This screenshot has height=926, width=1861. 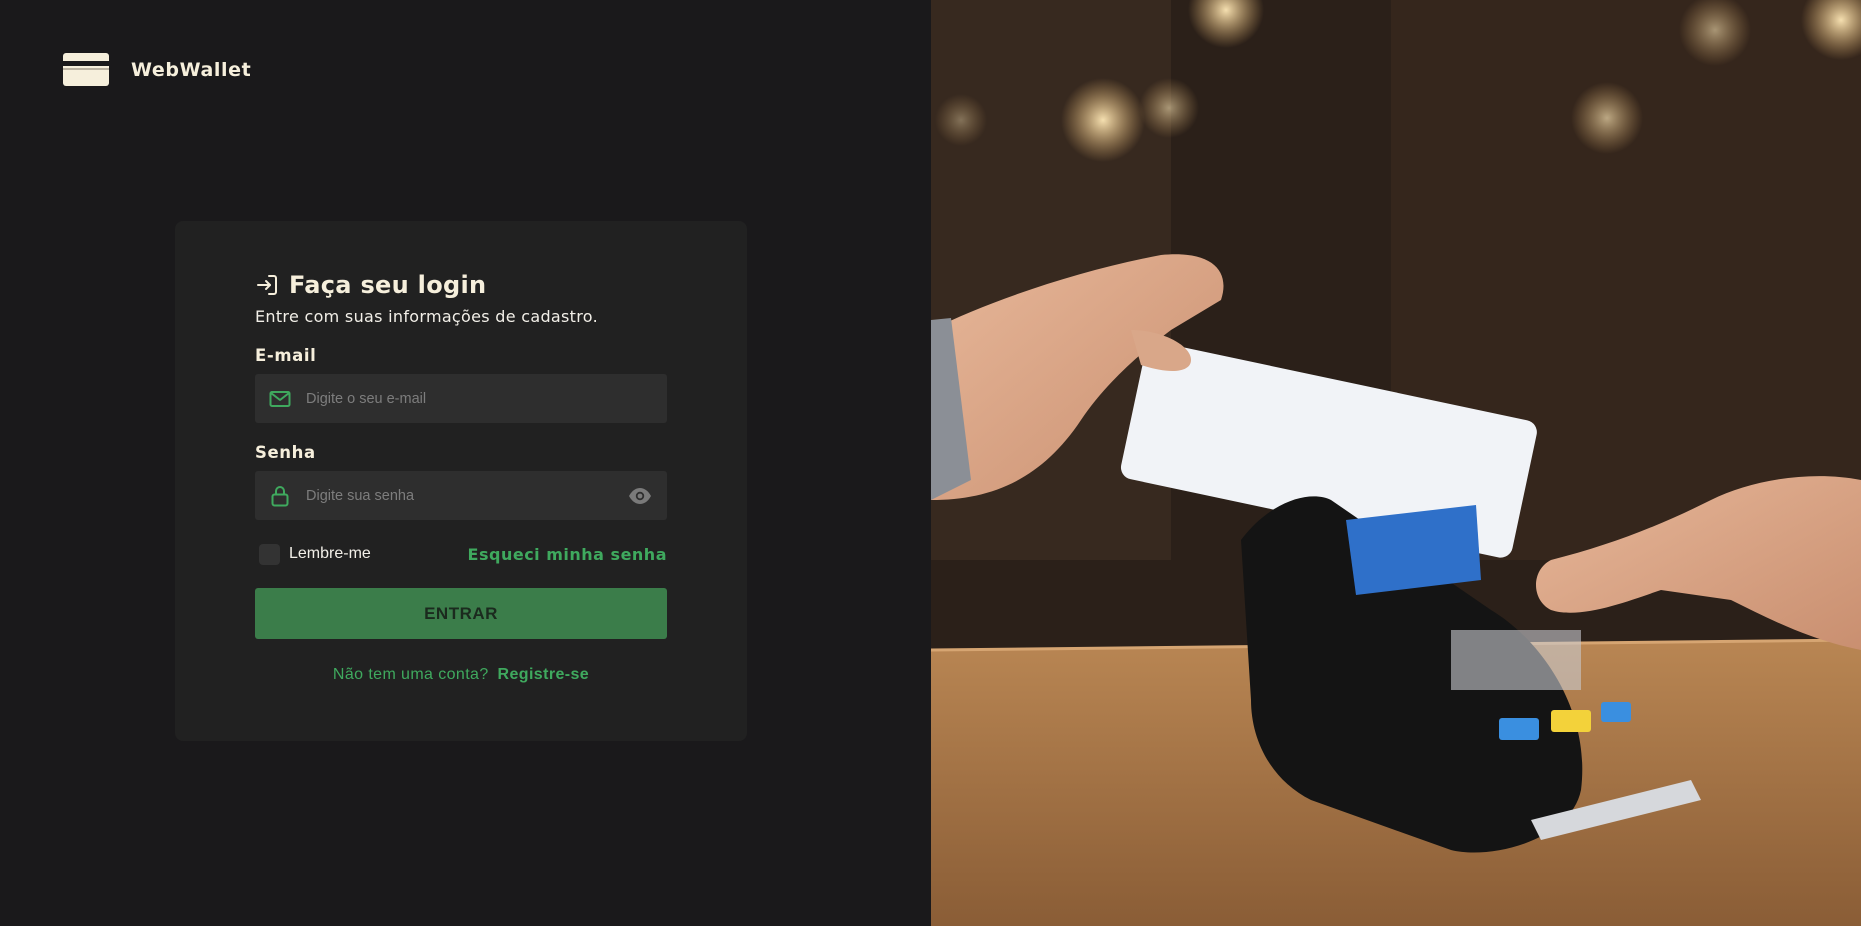 What do you see at coordinates (426, 316) in the screenshot?
I see `page-subtitle: Entre com suas informações de cadastro.` at bounding box center [426, 316].